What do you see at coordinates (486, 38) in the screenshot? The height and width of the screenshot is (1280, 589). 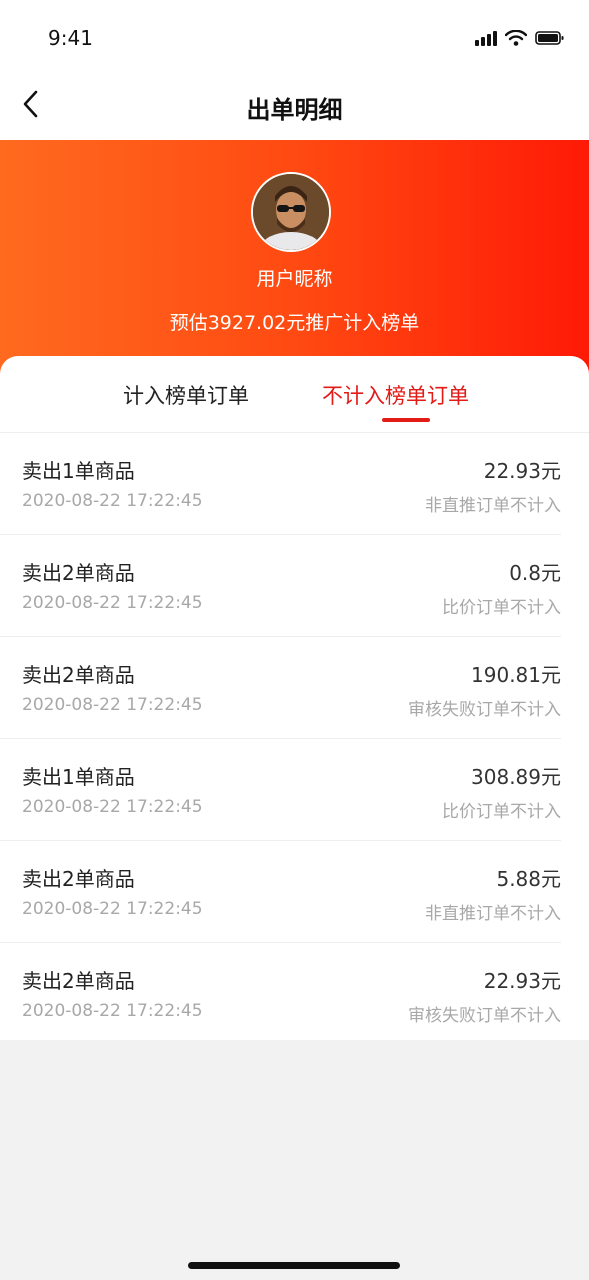 I see `signal-icon` at bounding box center [486, 38].